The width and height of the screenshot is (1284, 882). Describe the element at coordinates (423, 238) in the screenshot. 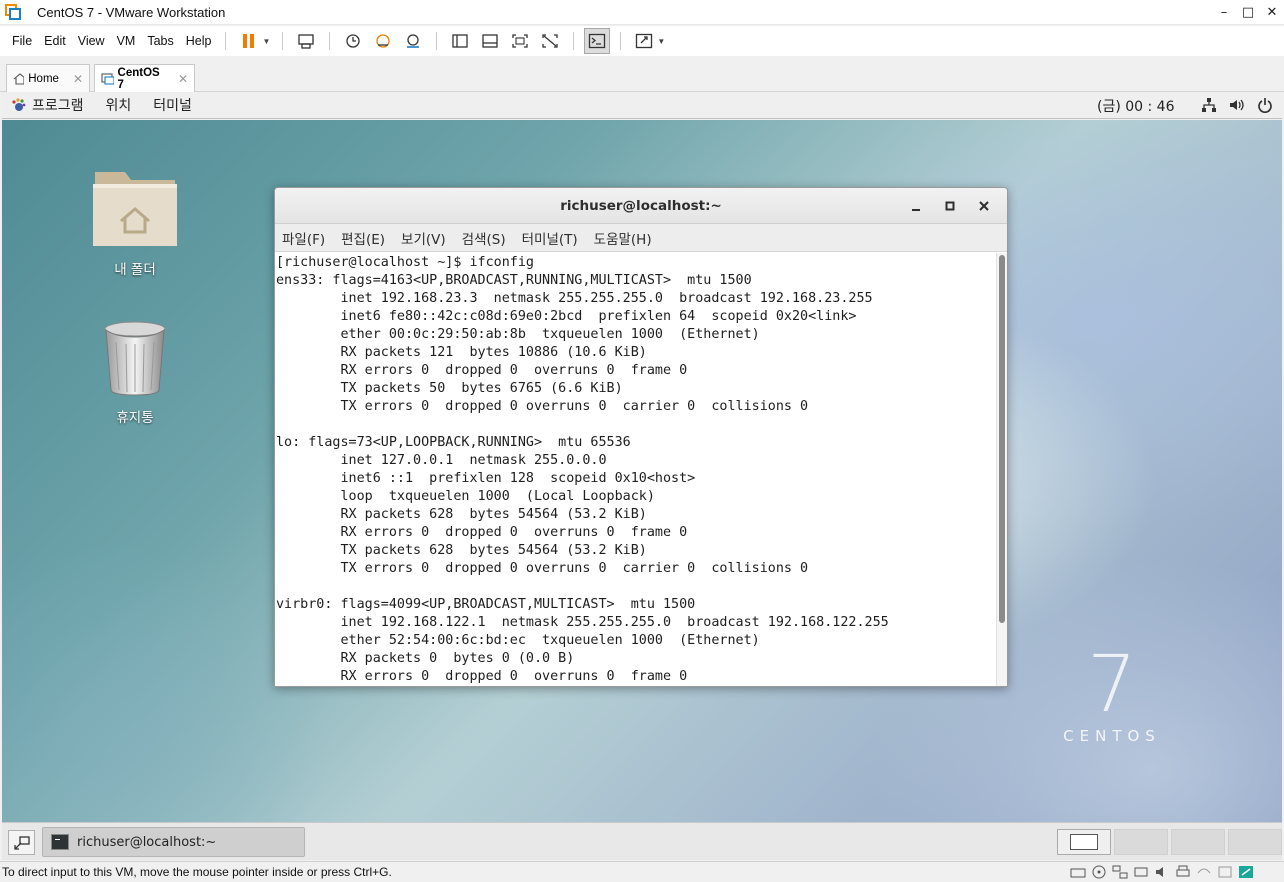

I see `terminal-menu-view: 보기(V)` at that location.